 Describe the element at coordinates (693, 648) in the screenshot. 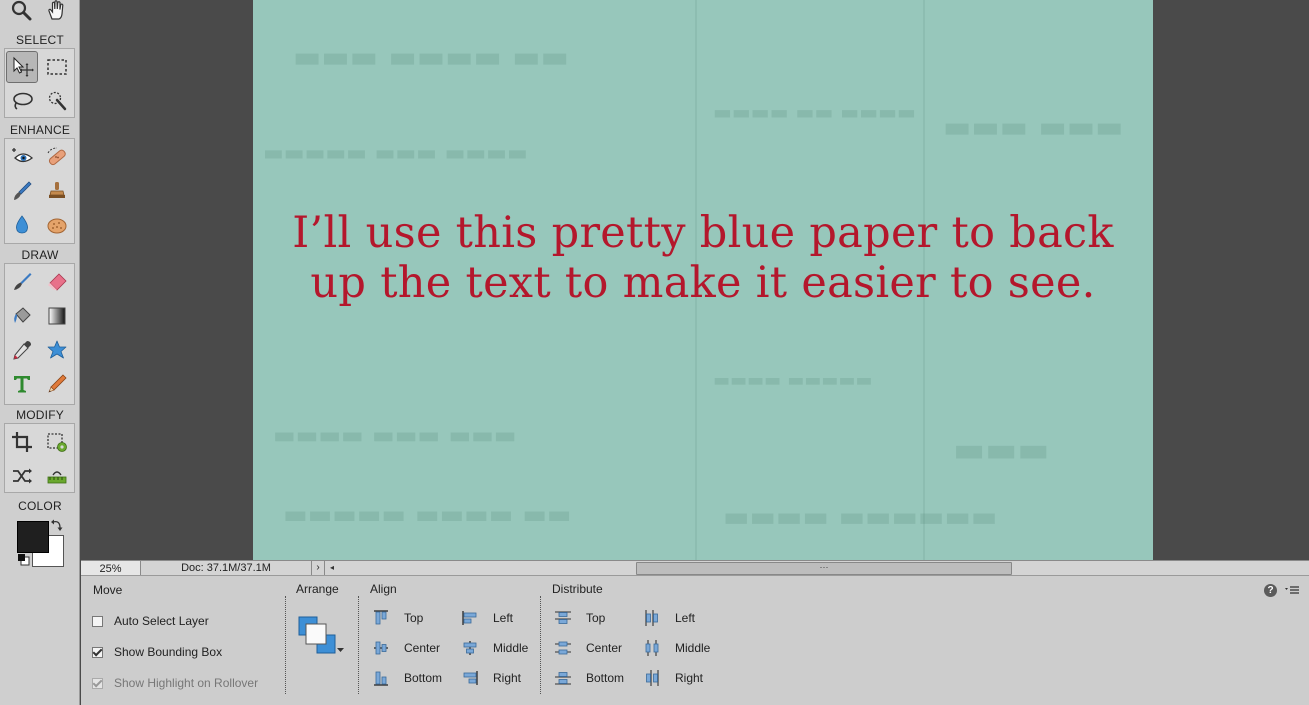

I see `distribute-middle-label: Middle` at that location.